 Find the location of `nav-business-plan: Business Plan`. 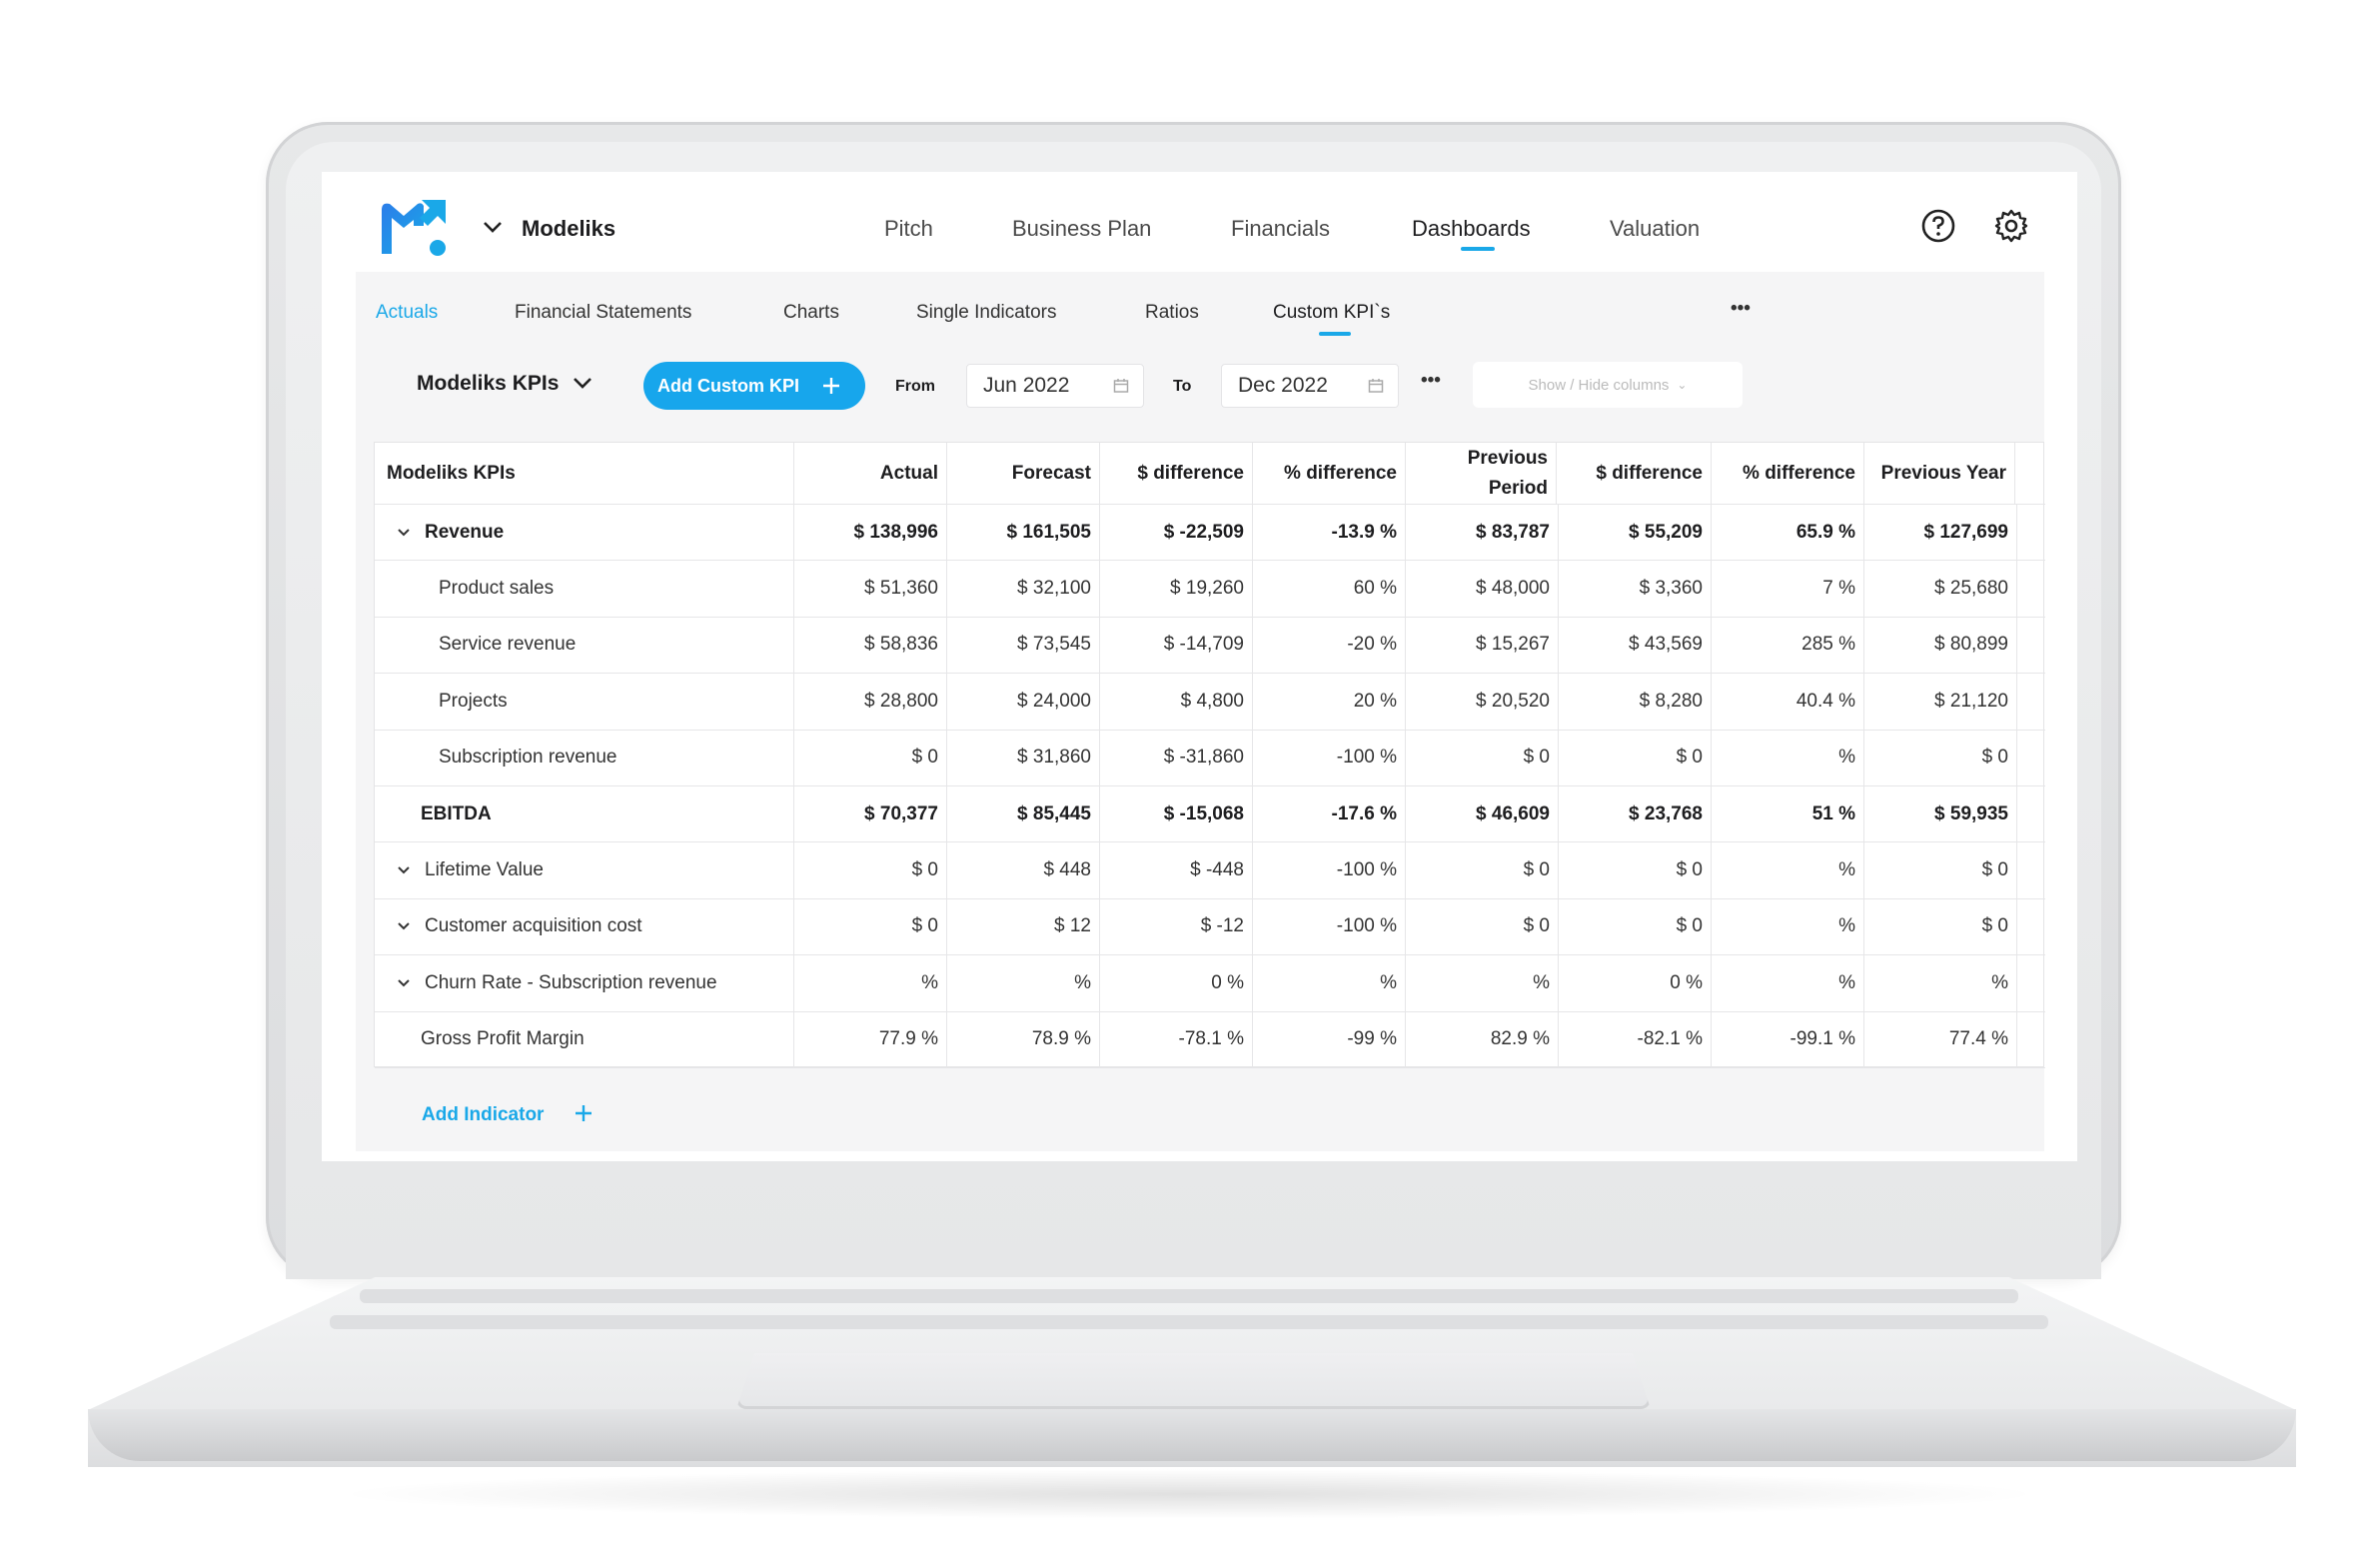

nav-business-plan: Business Plan is located at coordinates (1082, 229).